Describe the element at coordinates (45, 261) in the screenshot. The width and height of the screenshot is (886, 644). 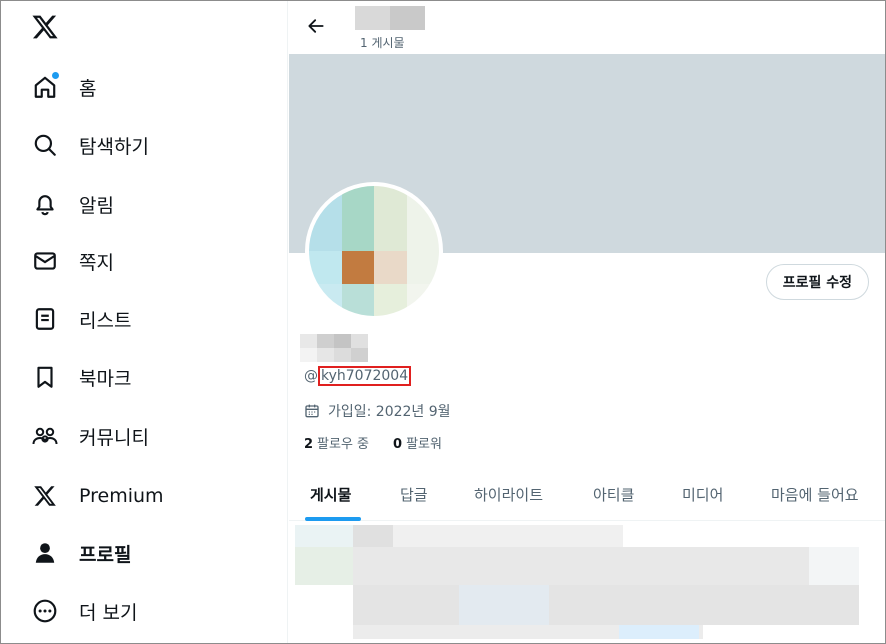
I see `mail-icon` at that location.